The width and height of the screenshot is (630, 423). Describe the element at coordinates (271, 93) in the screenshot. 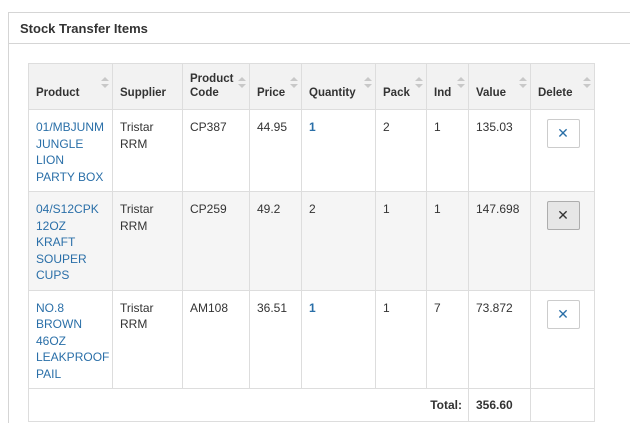

I see `column-header-label: Price` at that location.